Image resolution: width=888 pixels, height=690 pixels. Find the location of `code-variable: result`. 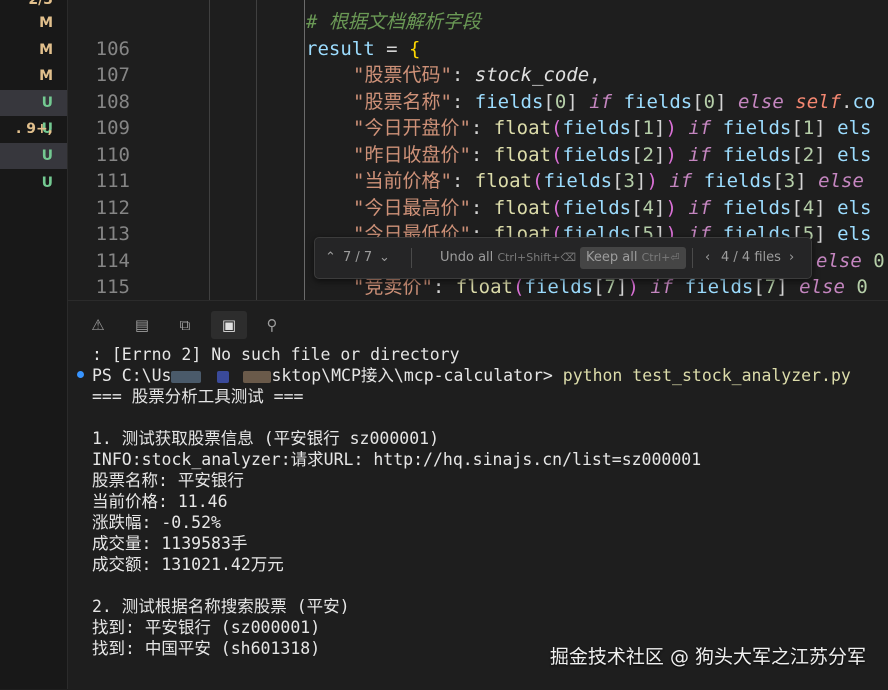

code-variable: result is located at coordinates (340, 48).